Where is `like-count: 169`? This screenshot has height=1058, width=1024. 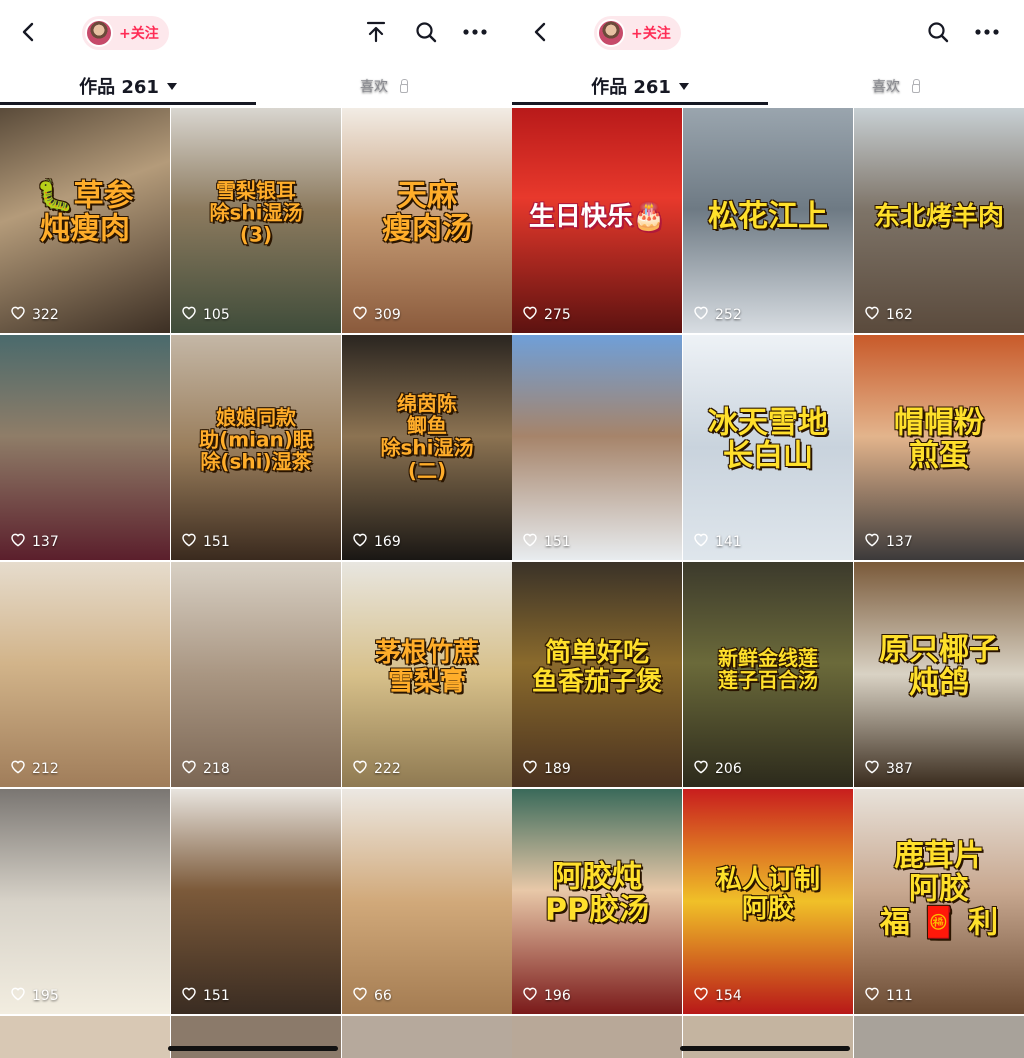 like-count: 169 is located at coordinates (376, 542).